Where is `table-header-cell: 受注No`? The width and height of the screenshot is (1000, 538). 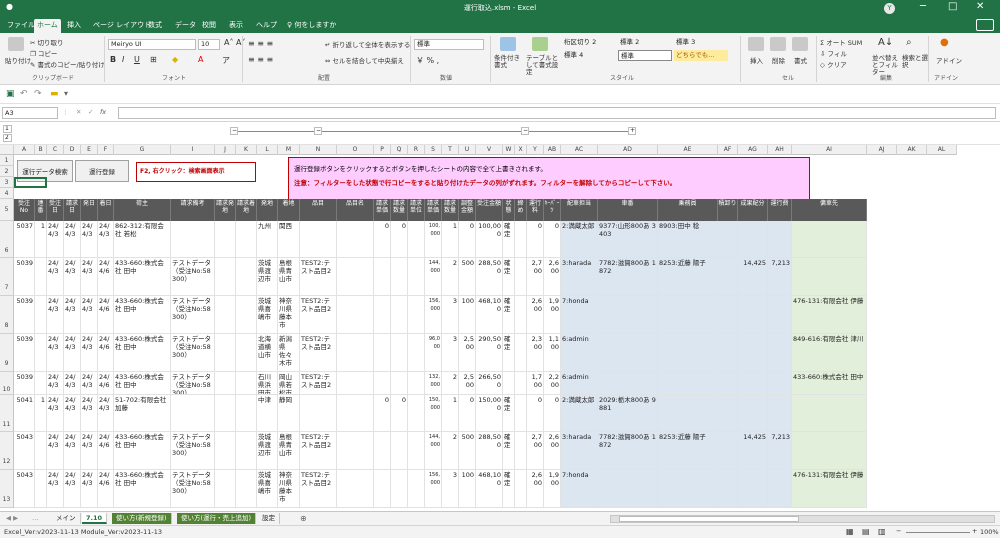 table-header-cell: 受注No is located at coordinates (24, 210).